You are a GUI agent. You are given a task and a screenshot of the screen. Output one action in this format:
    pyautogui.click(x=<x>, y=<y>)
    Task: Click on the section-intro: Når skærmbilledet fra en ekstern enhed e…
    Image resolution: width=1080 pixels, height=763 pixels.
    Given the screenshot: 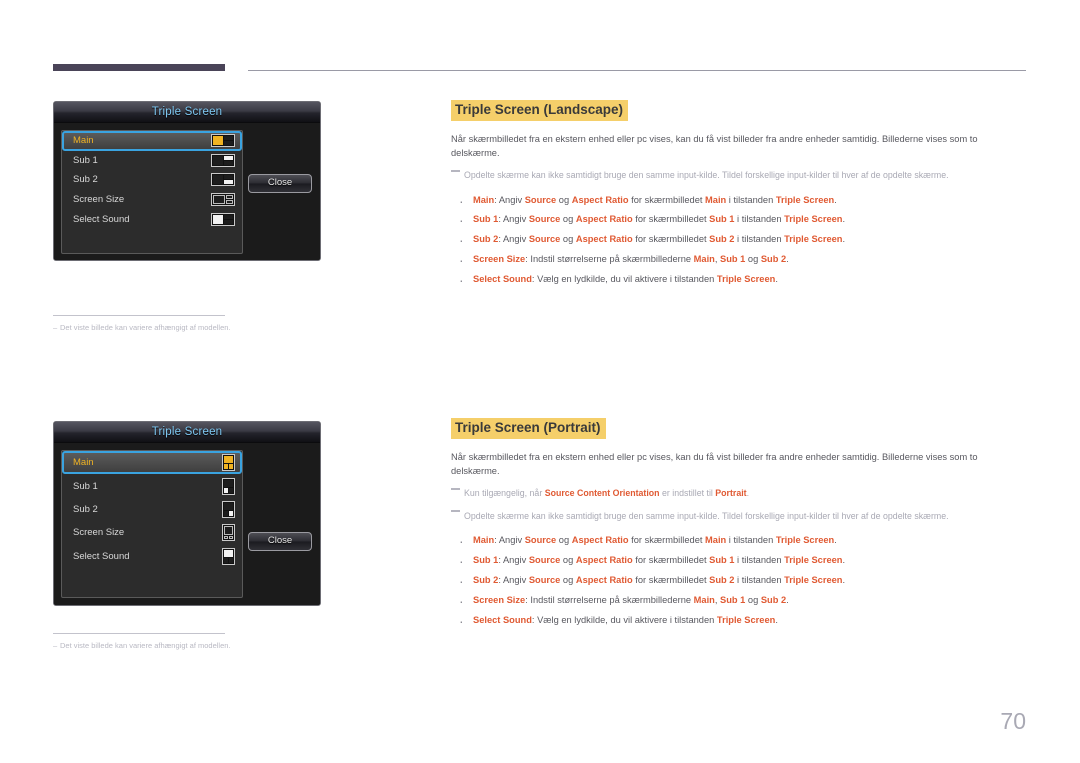 What is the action you would take?
    pyautogui.click(x=714, y=463)
    